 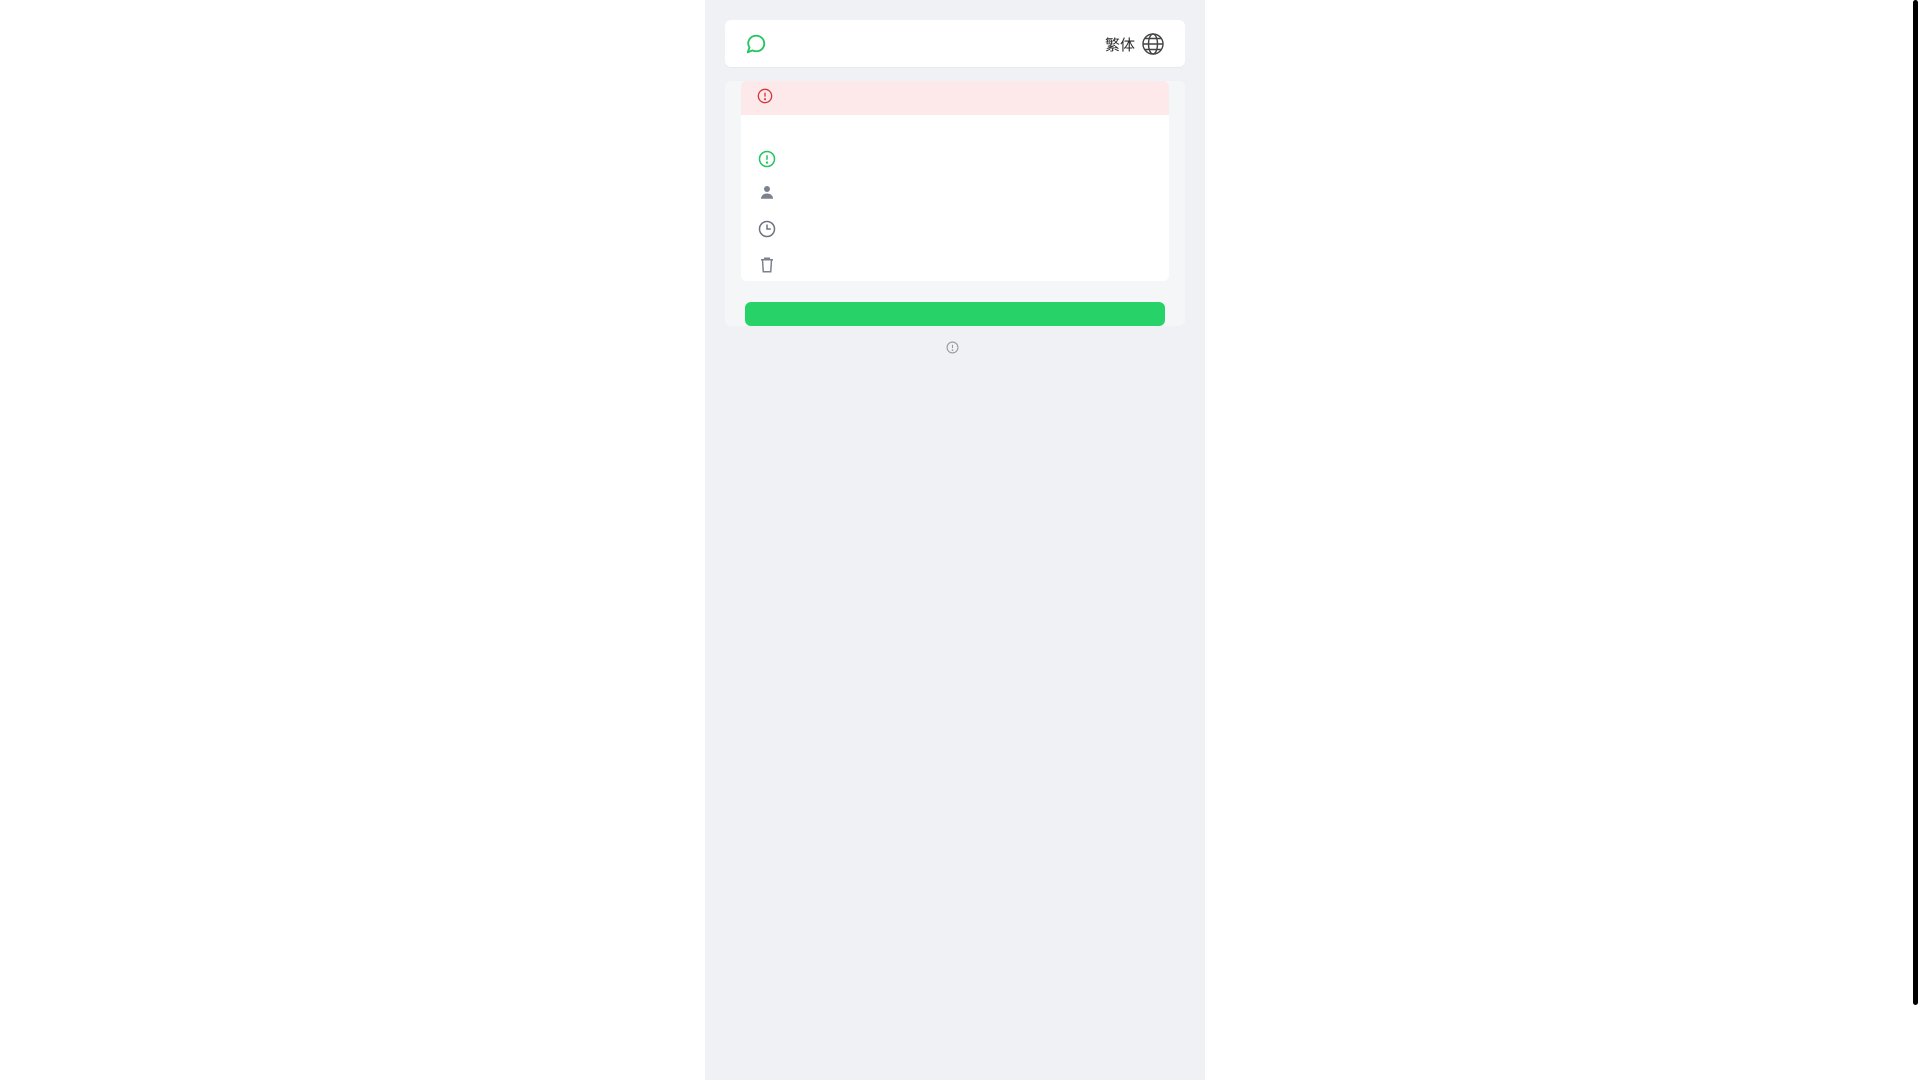 I want to click on user-icon, so click(x=767, y=194).